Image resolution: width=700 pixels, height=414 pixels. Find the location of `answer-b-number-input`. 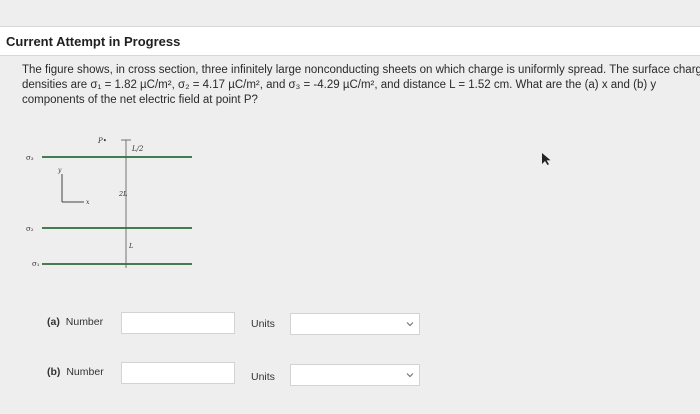

answer-b-number-input is located at coordinates (178, 373).